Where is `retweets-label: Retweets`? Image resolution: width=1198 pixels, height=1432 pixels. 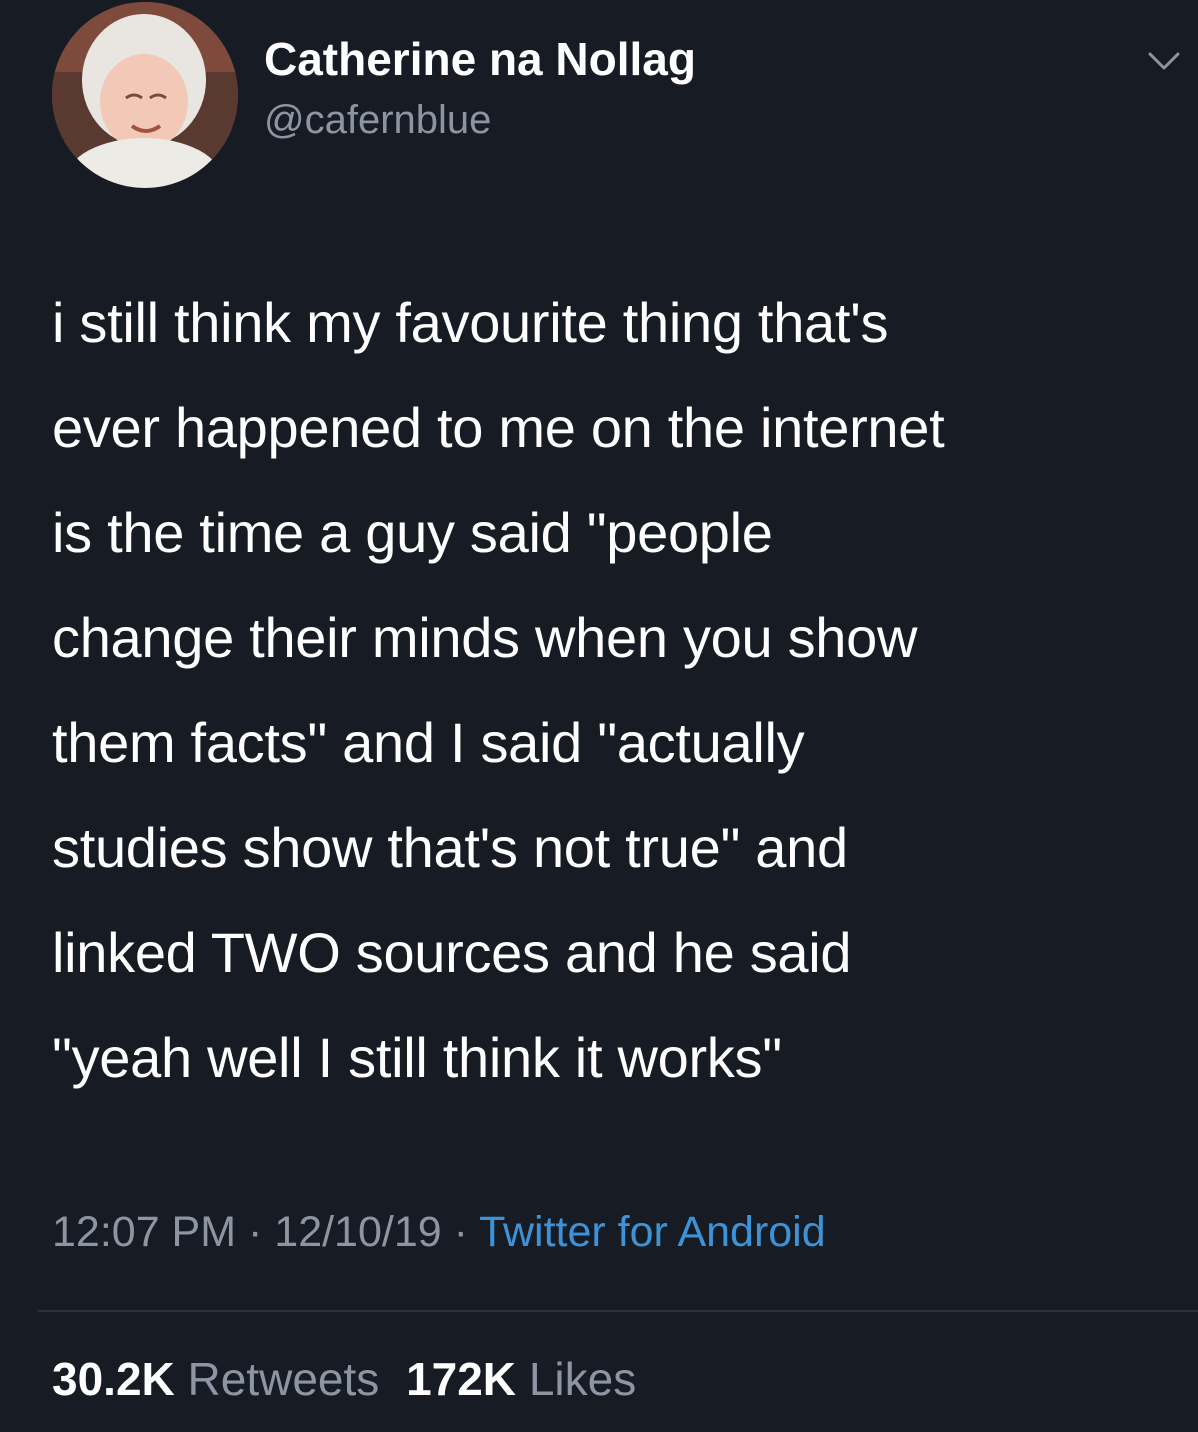
retweets-label: Retweets is located at coordinates (283, 1379).